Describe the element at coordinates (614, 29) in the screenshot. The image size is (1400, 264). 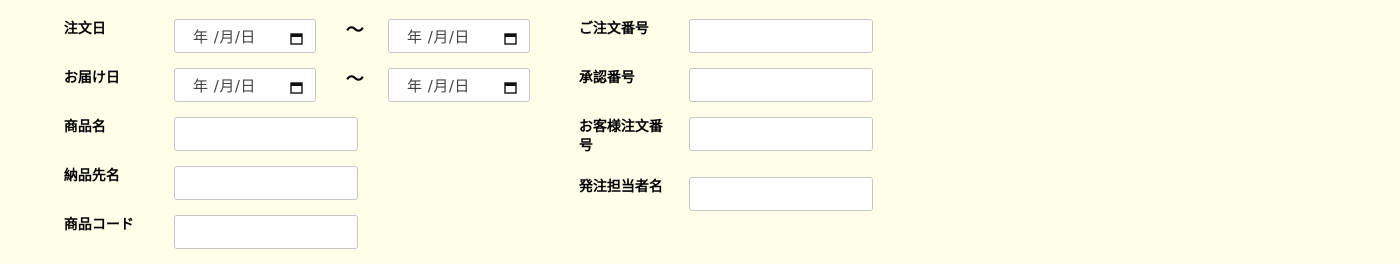
I see `order-number-label: ご注文番号` at that location.